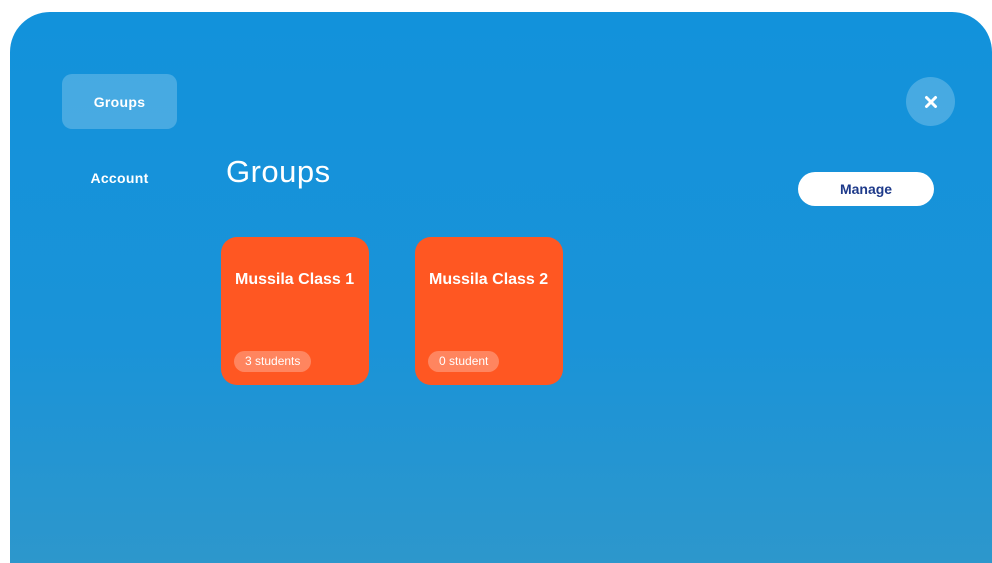 The height and width of the screenshot is (563, 992). I want to click on close-icon, so click(930, 101).